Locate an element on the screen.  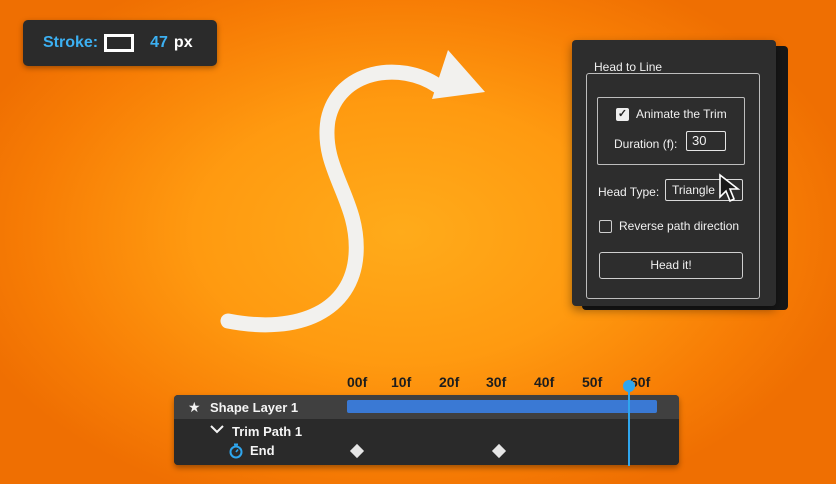
animate-trim-checkbox: ✓ is located at coordinates (622, 114).